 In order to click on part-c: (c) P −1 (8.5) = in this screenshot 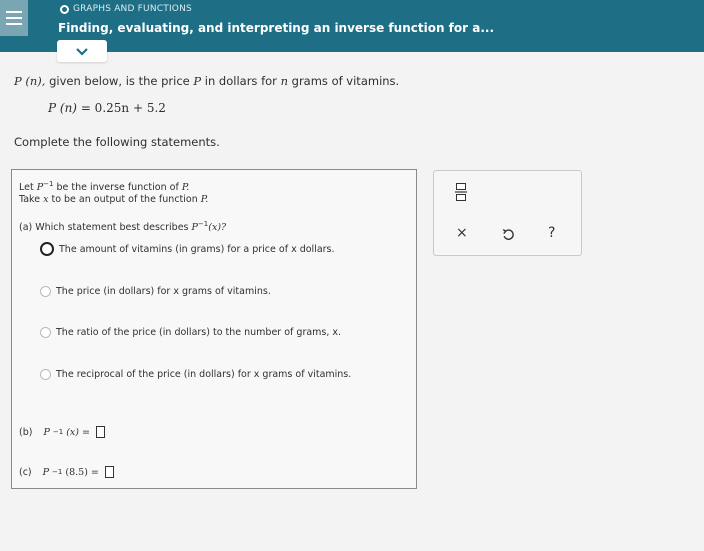, I will do `click(66, 472)`.